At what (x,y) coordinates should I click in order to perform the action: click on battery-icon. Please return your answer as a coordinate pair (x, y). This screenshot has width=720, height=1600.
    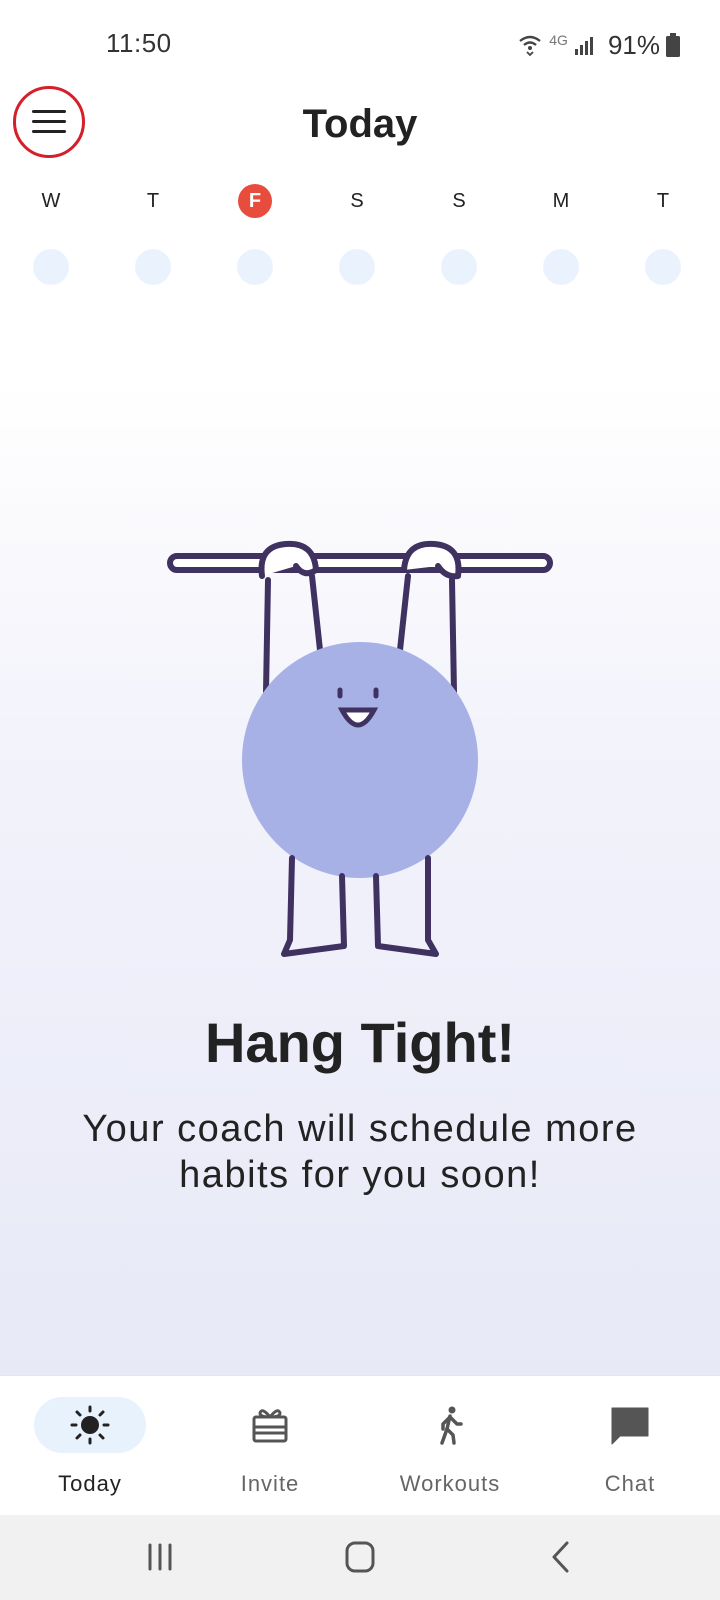
    Looking at the image, I should click on (673, 45).